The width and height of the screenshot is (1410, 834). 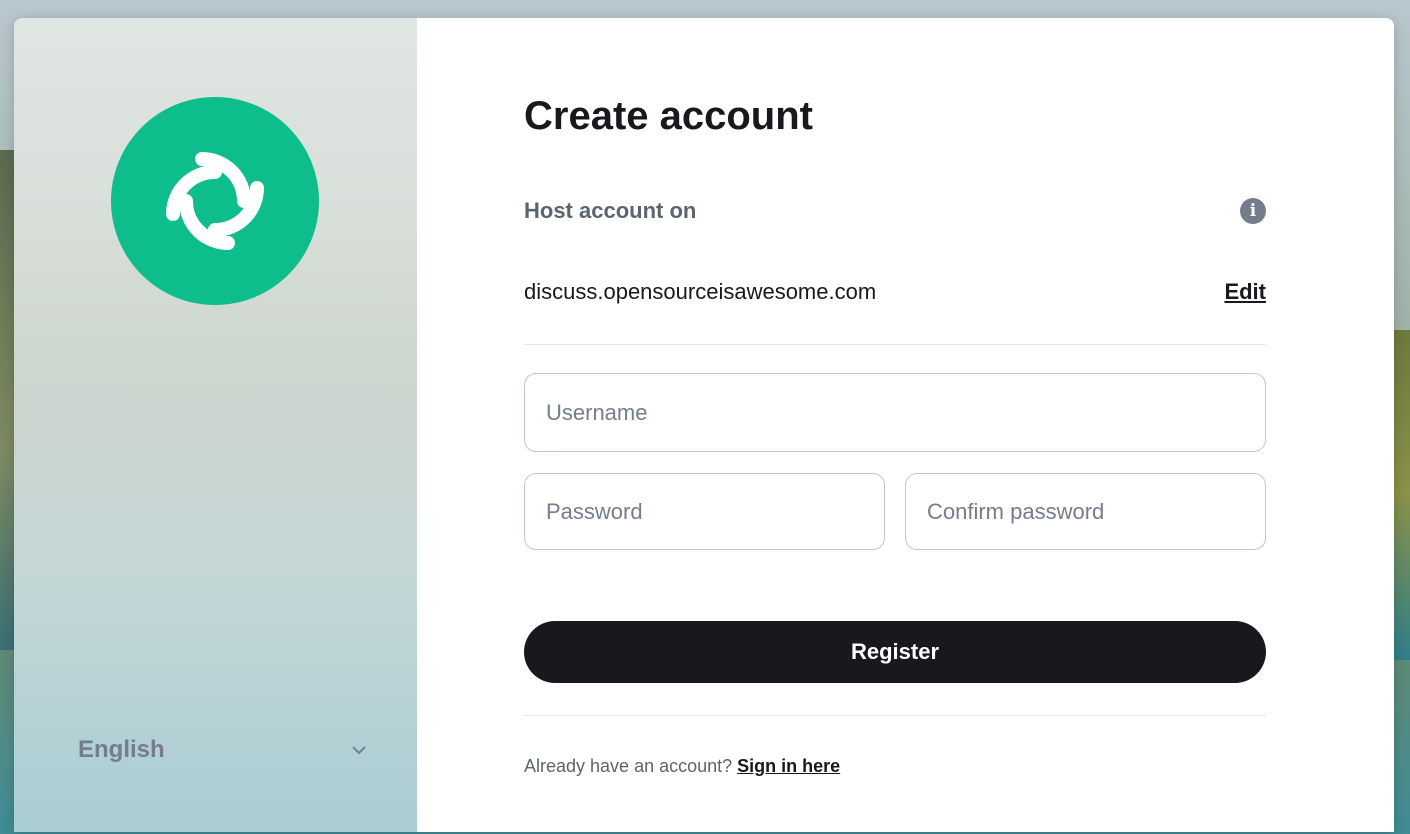 I want to click on password-input, so click(x=715, y=511).